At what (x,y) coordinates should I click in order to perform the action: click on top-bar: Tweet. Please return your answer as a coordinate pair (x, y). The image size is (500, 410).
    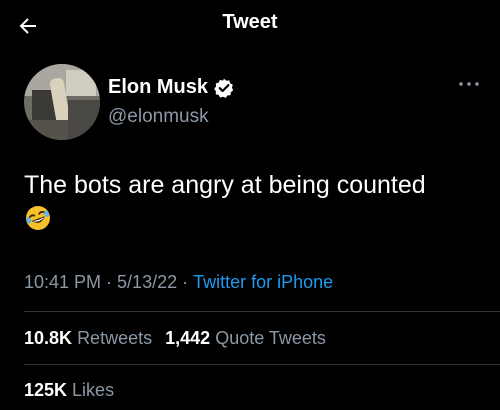
    Looking at the image, I should click on (250, 25).